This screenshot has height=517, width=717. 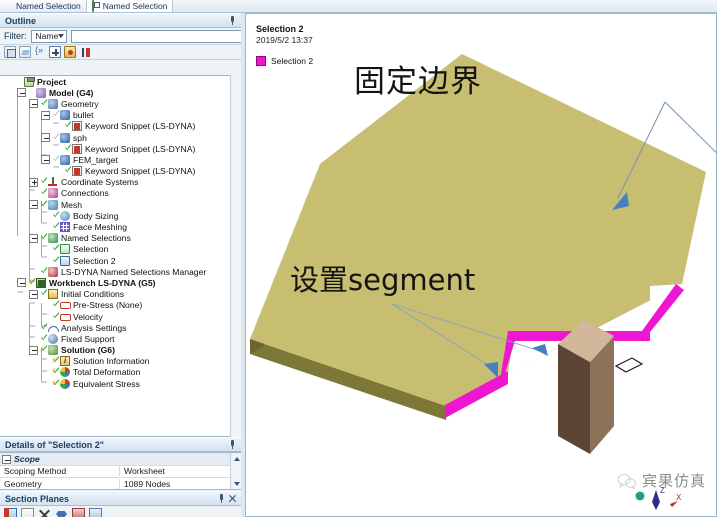 What do you see at coordinates (120, 227) in the screenshot?
I see `tree-item-face-meshing: Face Meshing` at bounding box center [120, 227].